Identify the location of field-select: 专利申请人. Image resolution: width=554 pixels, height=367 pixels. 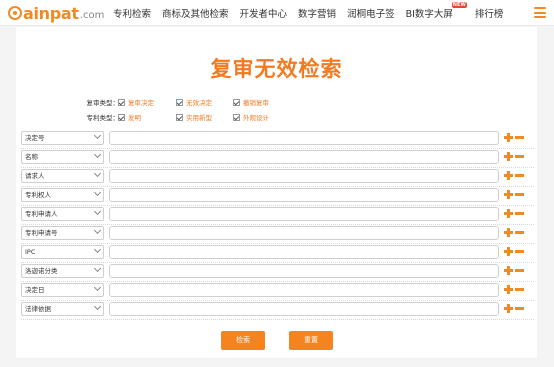
(62, 214).